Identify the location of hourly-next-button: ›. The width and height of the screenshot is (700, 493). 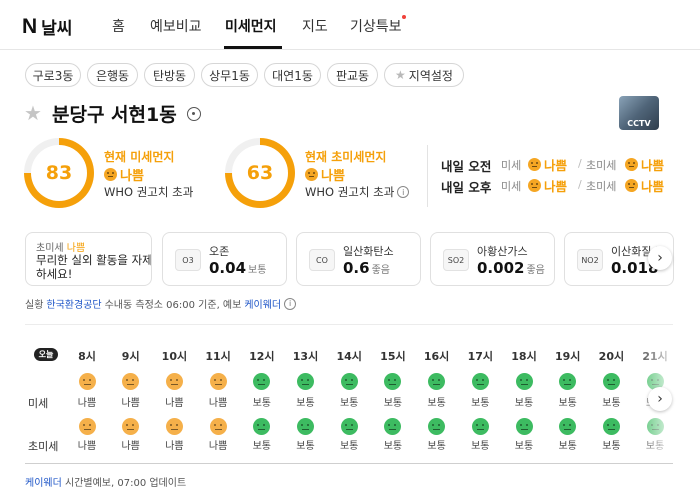
(660, 399).